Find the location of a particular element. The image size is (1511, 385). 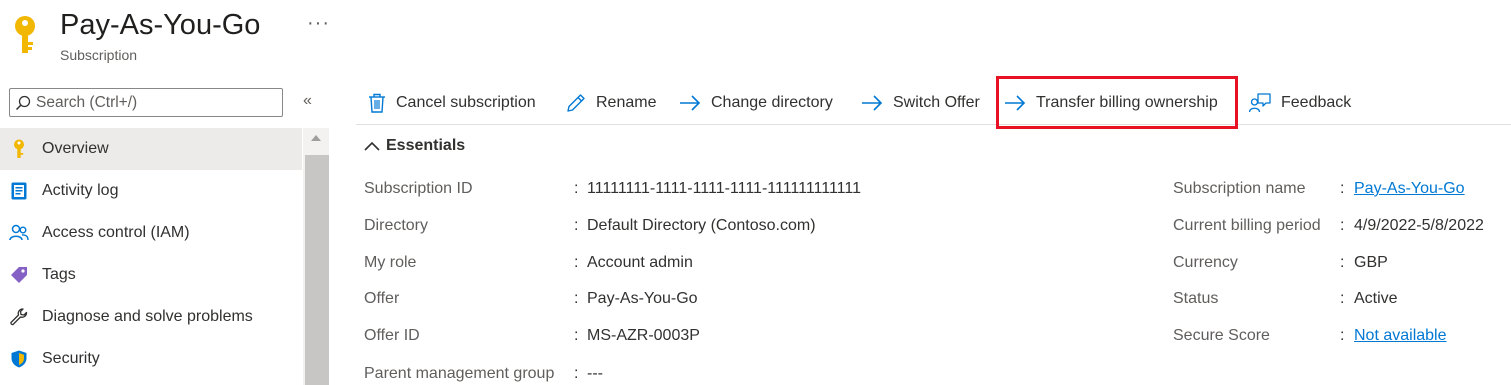

current-billing-period-value: 4/9/2022-5/8/2022 is located at coordinates (1419, 225).